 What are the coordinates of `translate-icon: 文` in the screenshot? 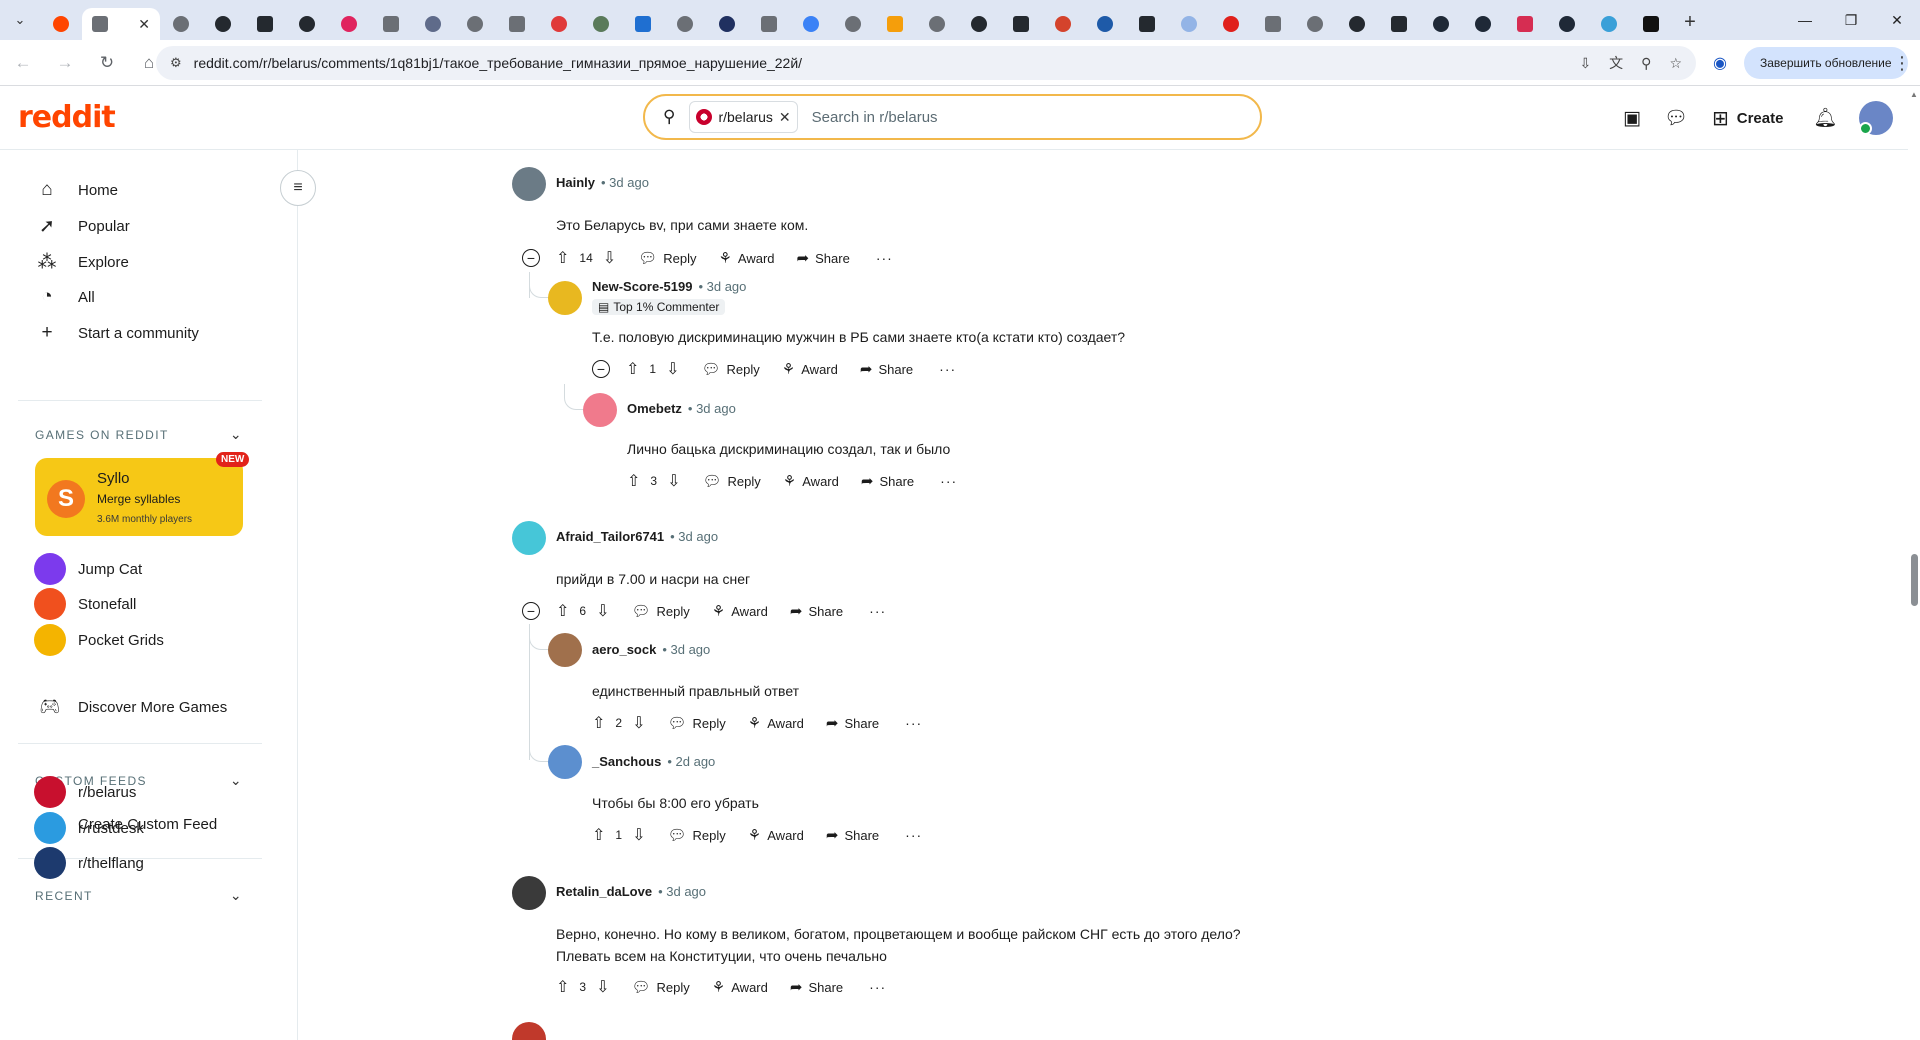 It's located at (1616, 63).